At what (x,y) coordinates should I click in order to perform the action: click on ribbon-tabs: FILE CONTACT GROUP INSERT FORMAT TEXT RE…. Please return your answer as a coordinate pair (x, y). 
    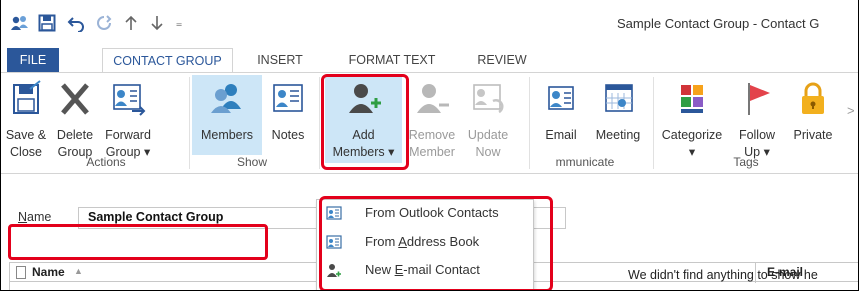
    Looking at the image, I should click on (429, 60).